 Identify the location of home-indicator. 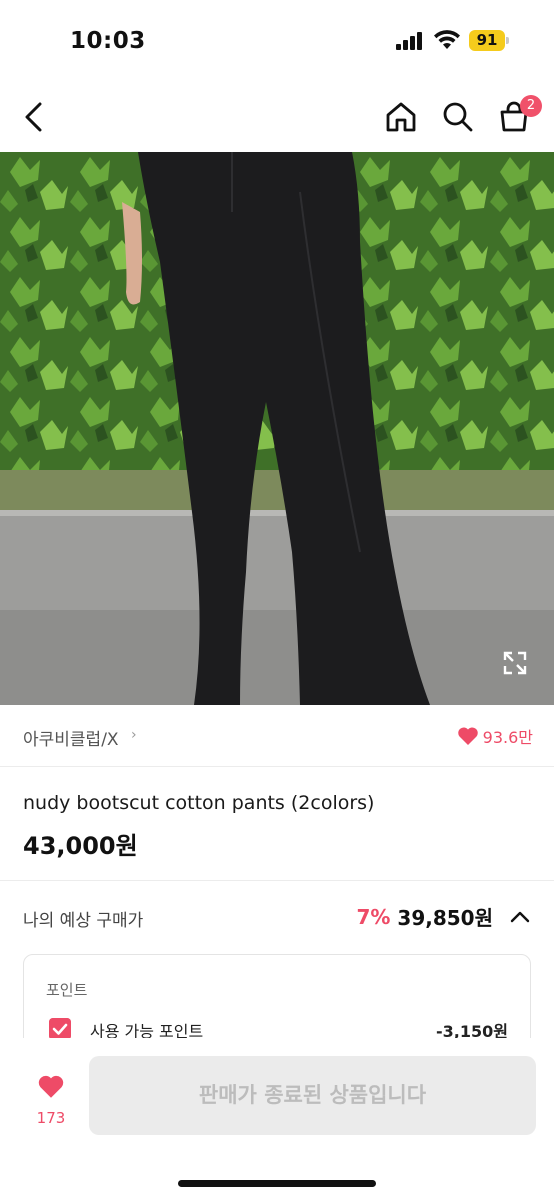
(277, 1183).